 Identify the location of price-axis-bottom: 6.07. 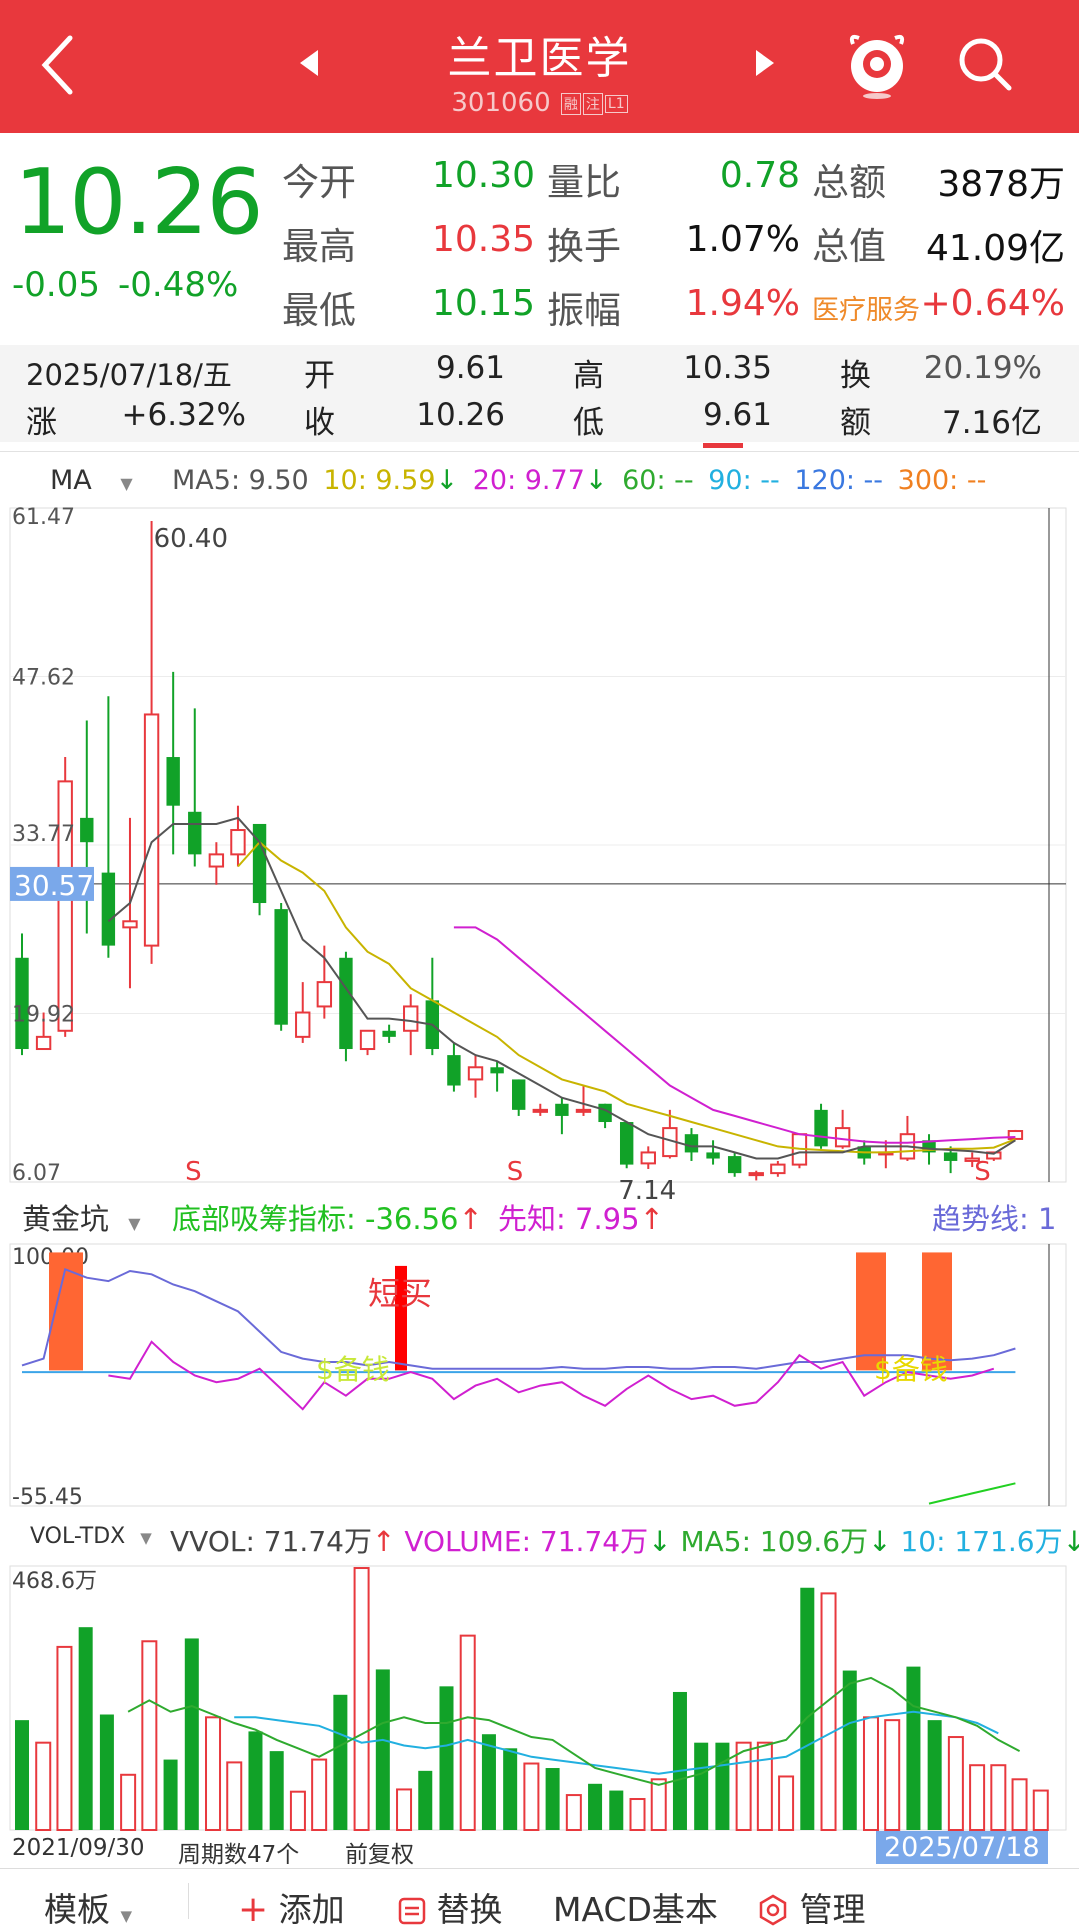
(36, 1173).